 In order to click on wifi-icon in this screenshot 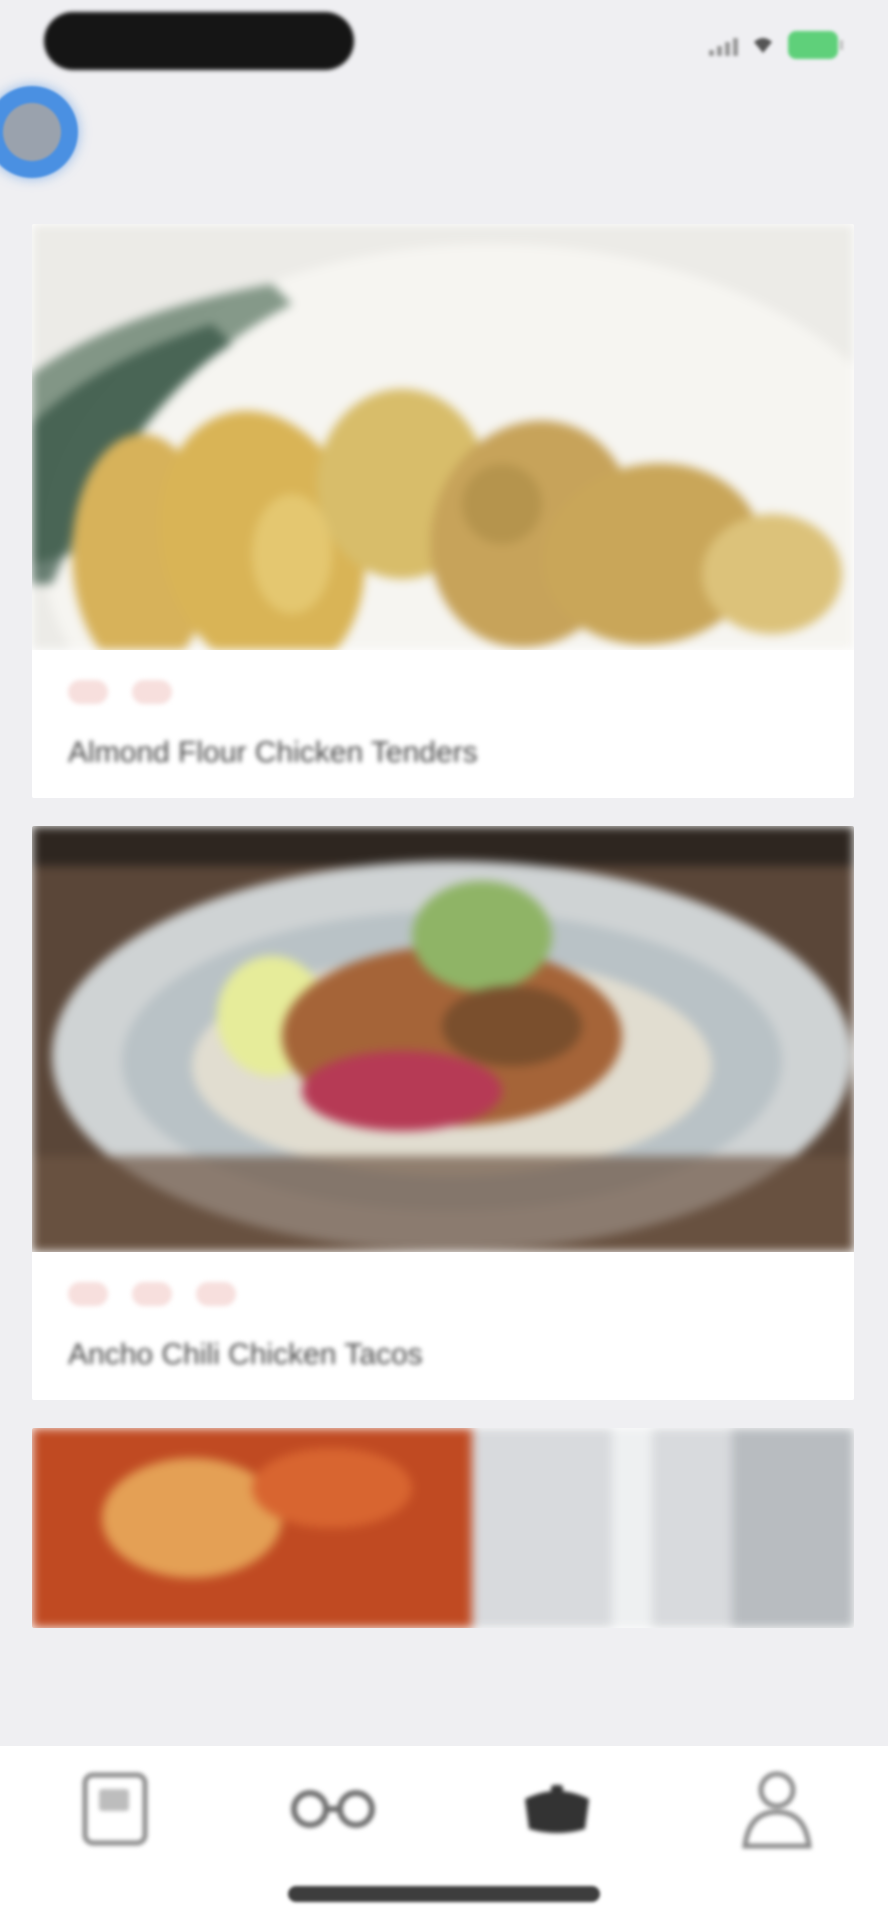, I will do `click(763, 45)`.